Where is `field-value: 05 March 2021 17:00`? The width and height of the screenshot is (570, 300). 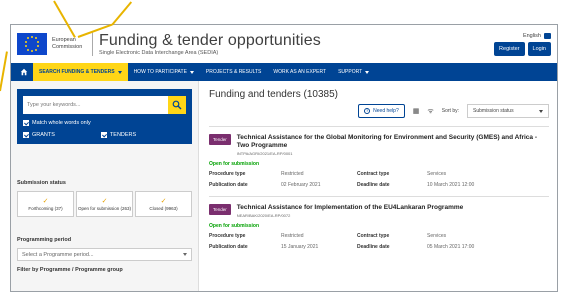 field-value: 05 March 2021 17:00 is located at coordinates (451, 247).